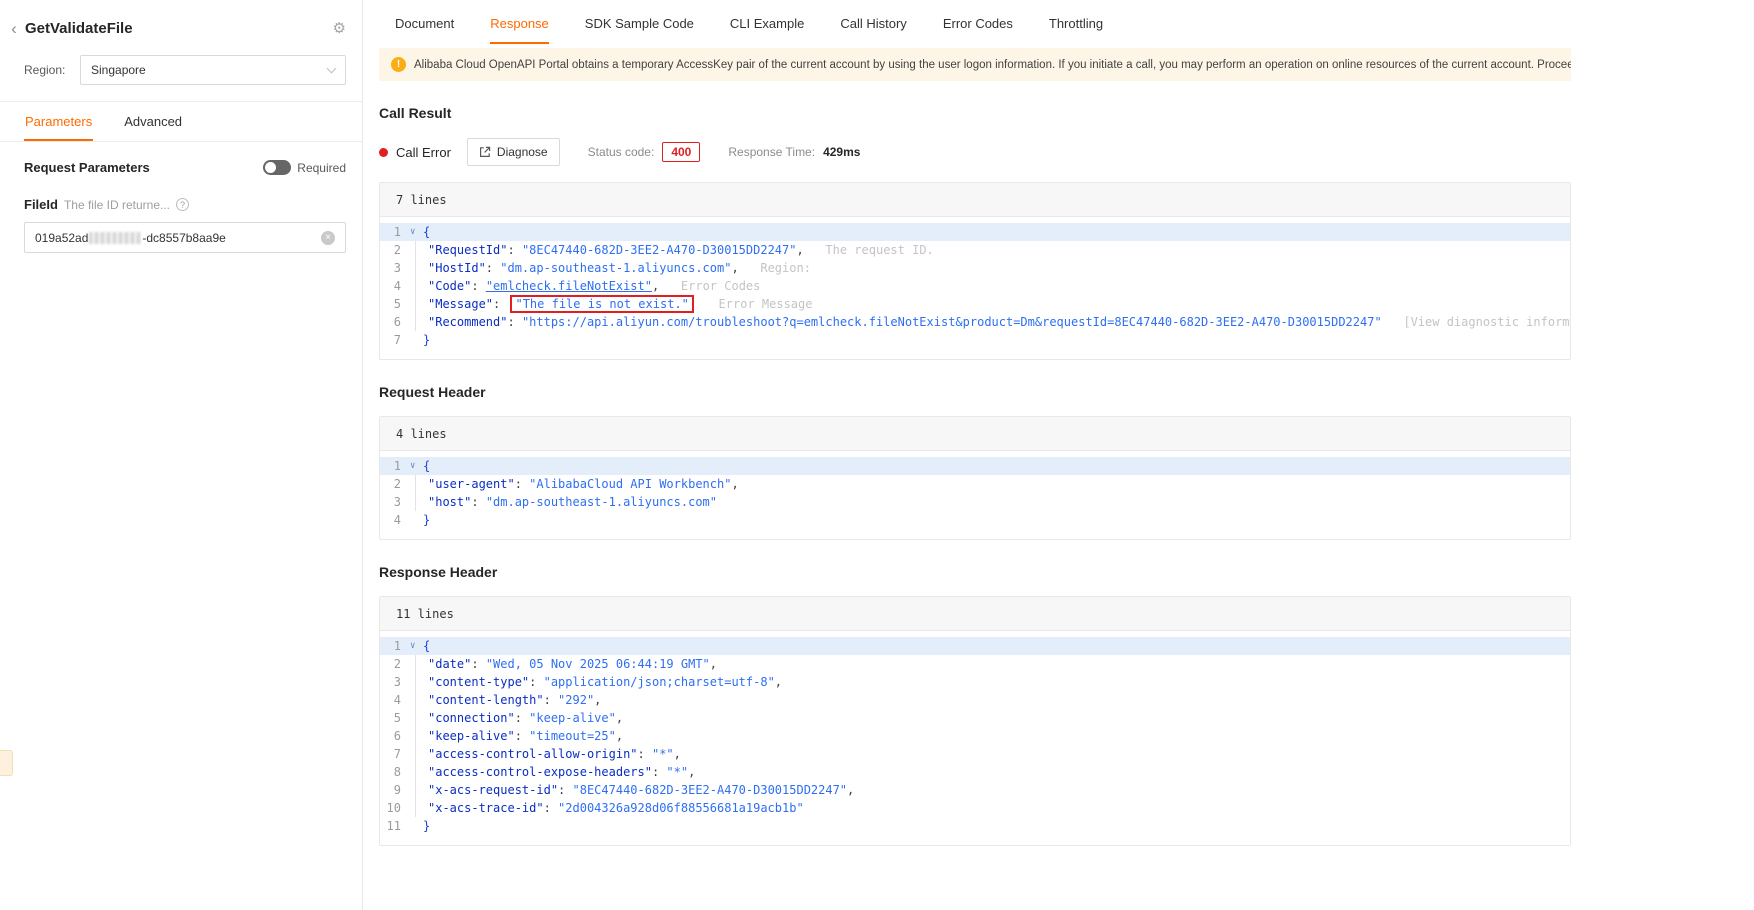  Describe the element at coordinates (975, 826) in the screenshot. I see `code-line: 11}` at that location.